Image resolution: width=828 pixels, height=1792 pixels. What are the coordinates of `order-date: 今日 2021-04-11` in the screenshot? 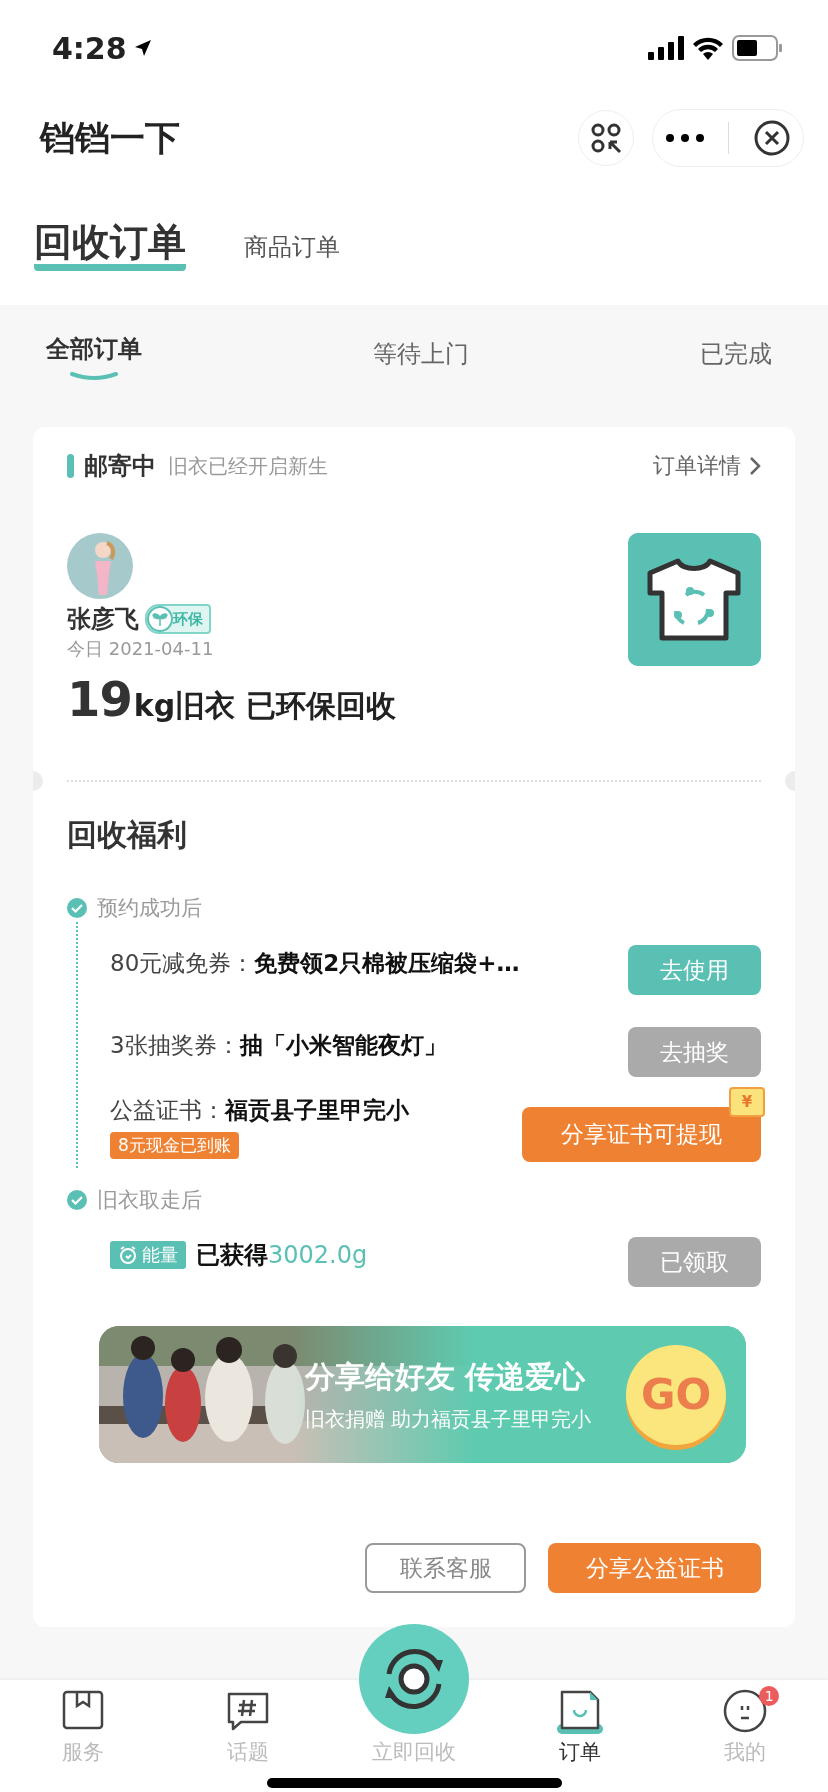 It's located at (141, 649).